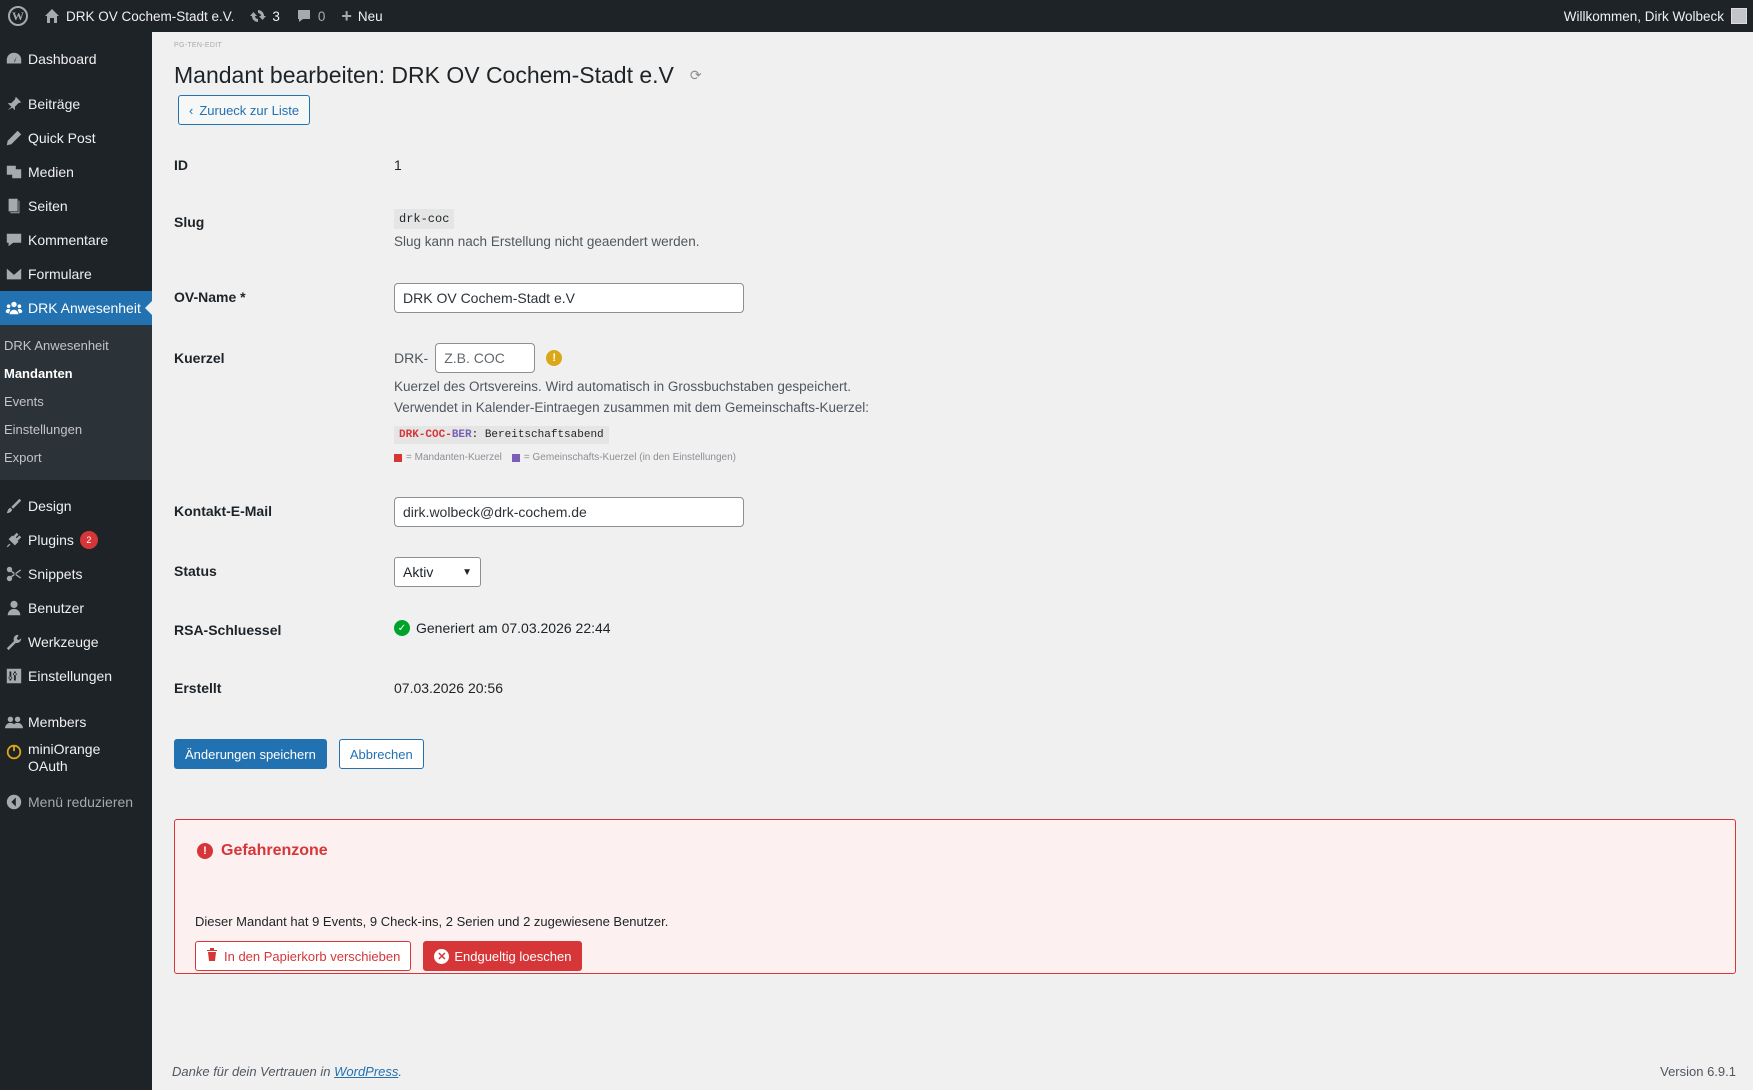 Image resolution: width=1753 pixels, height=1090 pixels. What do you see at coordinates (81, 802) in the screenshot?
I see `collapse-label: Menü reduzieren` at bounding box center [81, 802].